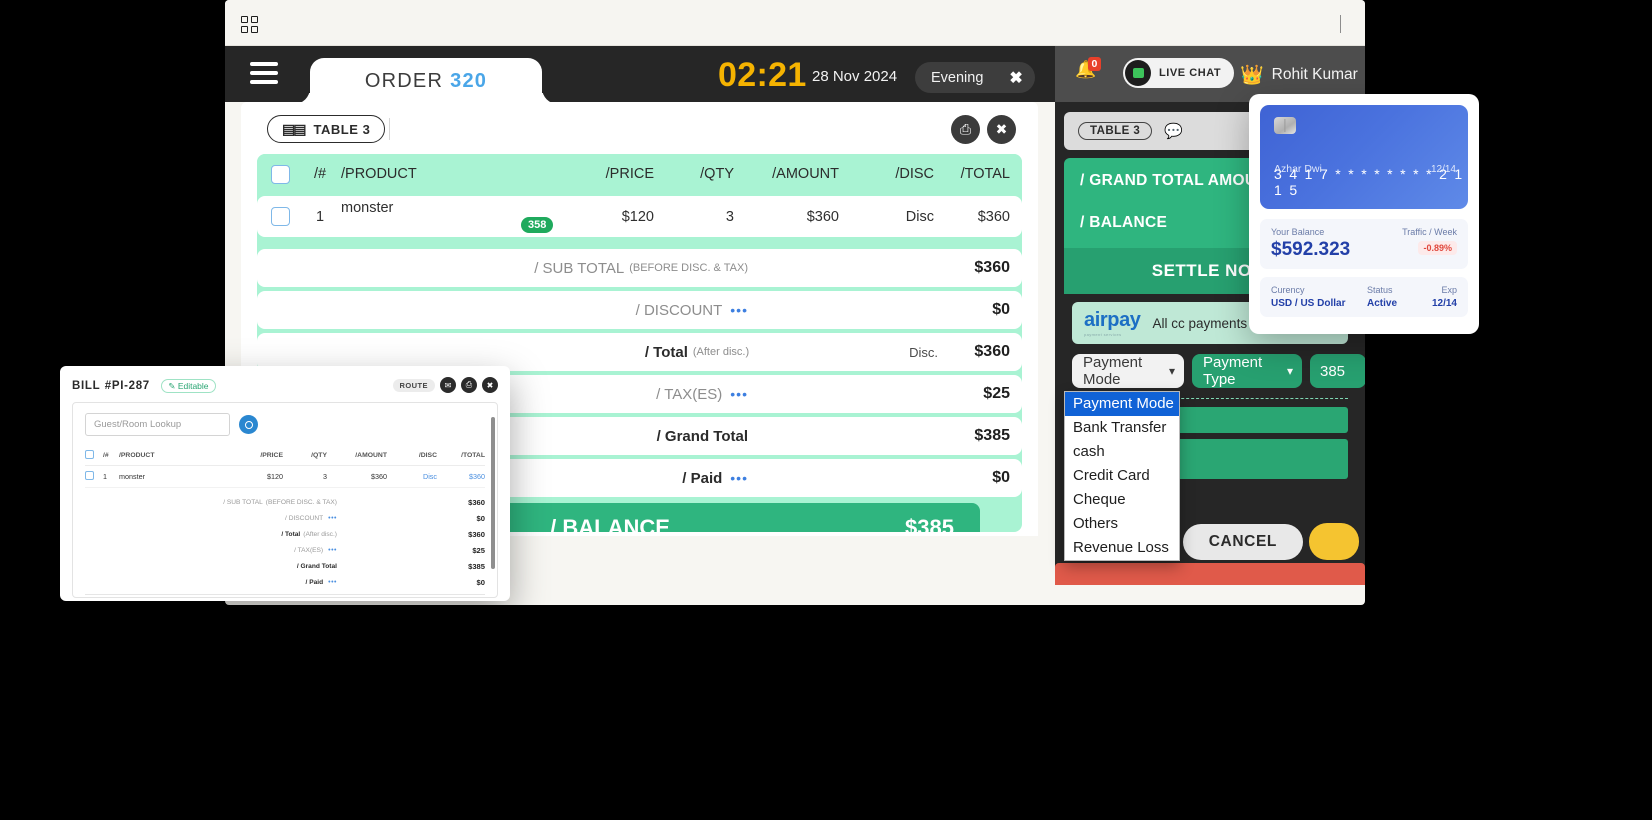 The image size is (1652, 820). What do you see at coordinates (157, 424) in the screenshot?
I see `guest-lookup-input: Guest/Room Lookup` at bounding box center [157, 424].